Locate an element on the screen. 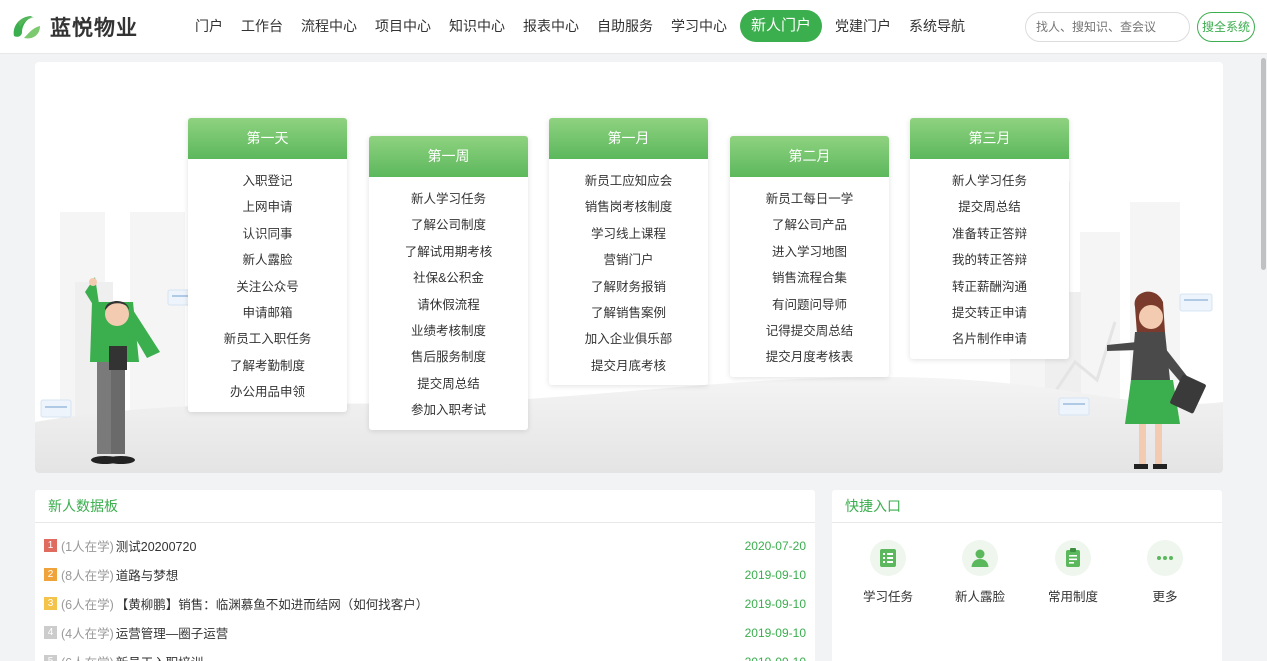 This screenshot has width=1267, height=661. global-search-input is located at coordinates (1107, 27).